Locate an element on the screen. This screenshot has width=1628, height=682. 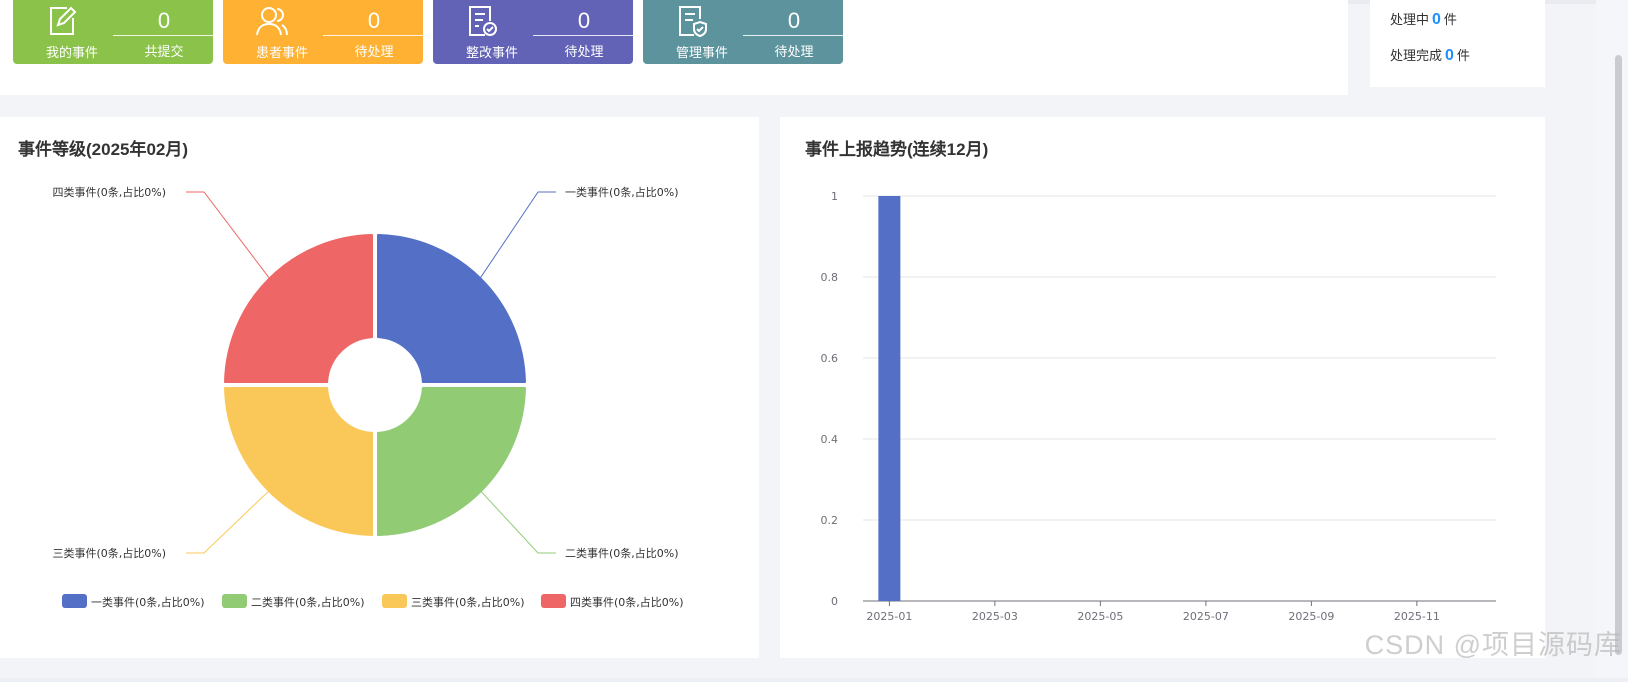
completed-stat: 处理完成 0 件 is located at coordinates (1430, 55).